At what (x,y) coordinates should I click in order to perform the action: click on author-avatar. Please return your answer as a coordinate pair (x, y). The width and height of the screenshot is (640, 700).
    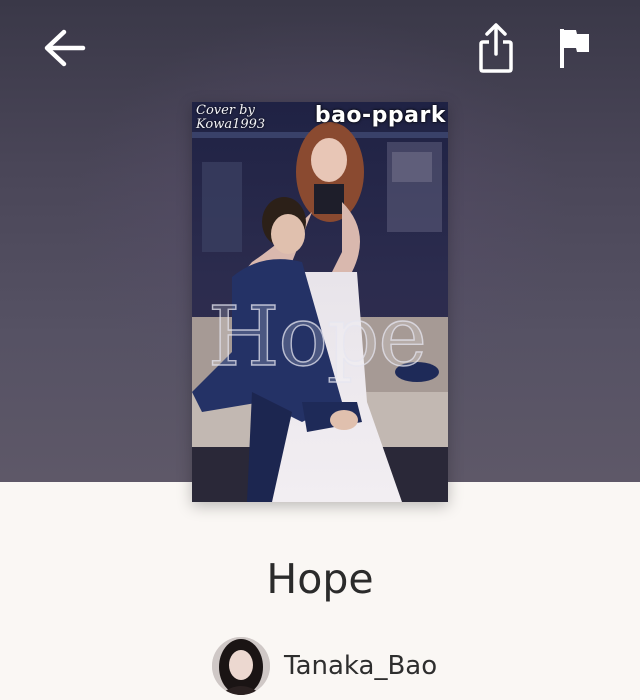
    Looking at the image, I should click on (241, 666).